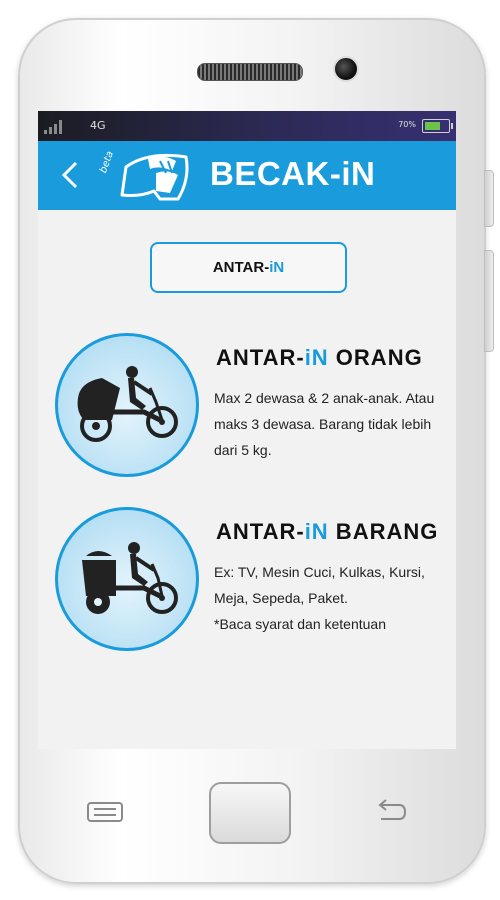 This screenshot has width=500, height=900. Describe the element at coordinates (73, 175) in the screenshot. I see `back-icon` at that location.